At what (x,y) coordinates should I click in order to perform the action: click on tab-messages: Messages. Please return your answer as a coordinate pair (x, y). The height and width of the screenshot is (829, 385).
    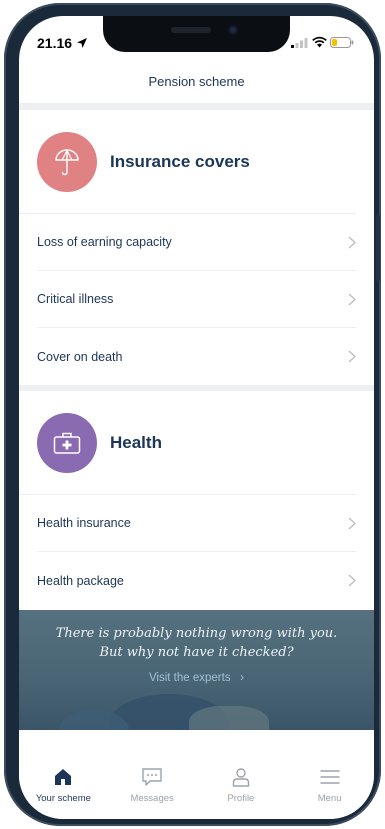
    Looking at the image, I should click on (152, 774).